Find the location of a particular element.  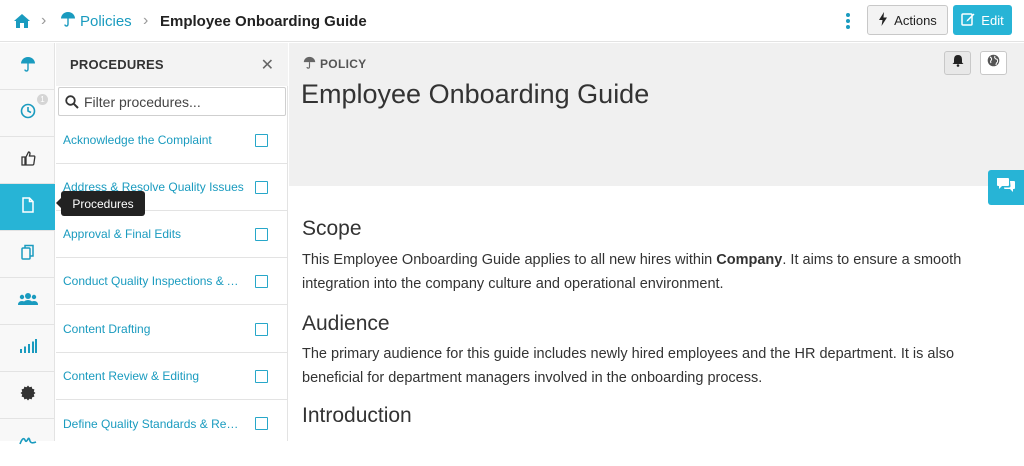

page-title: Employee Onboarding Guide is located at coordinates (475, 94).